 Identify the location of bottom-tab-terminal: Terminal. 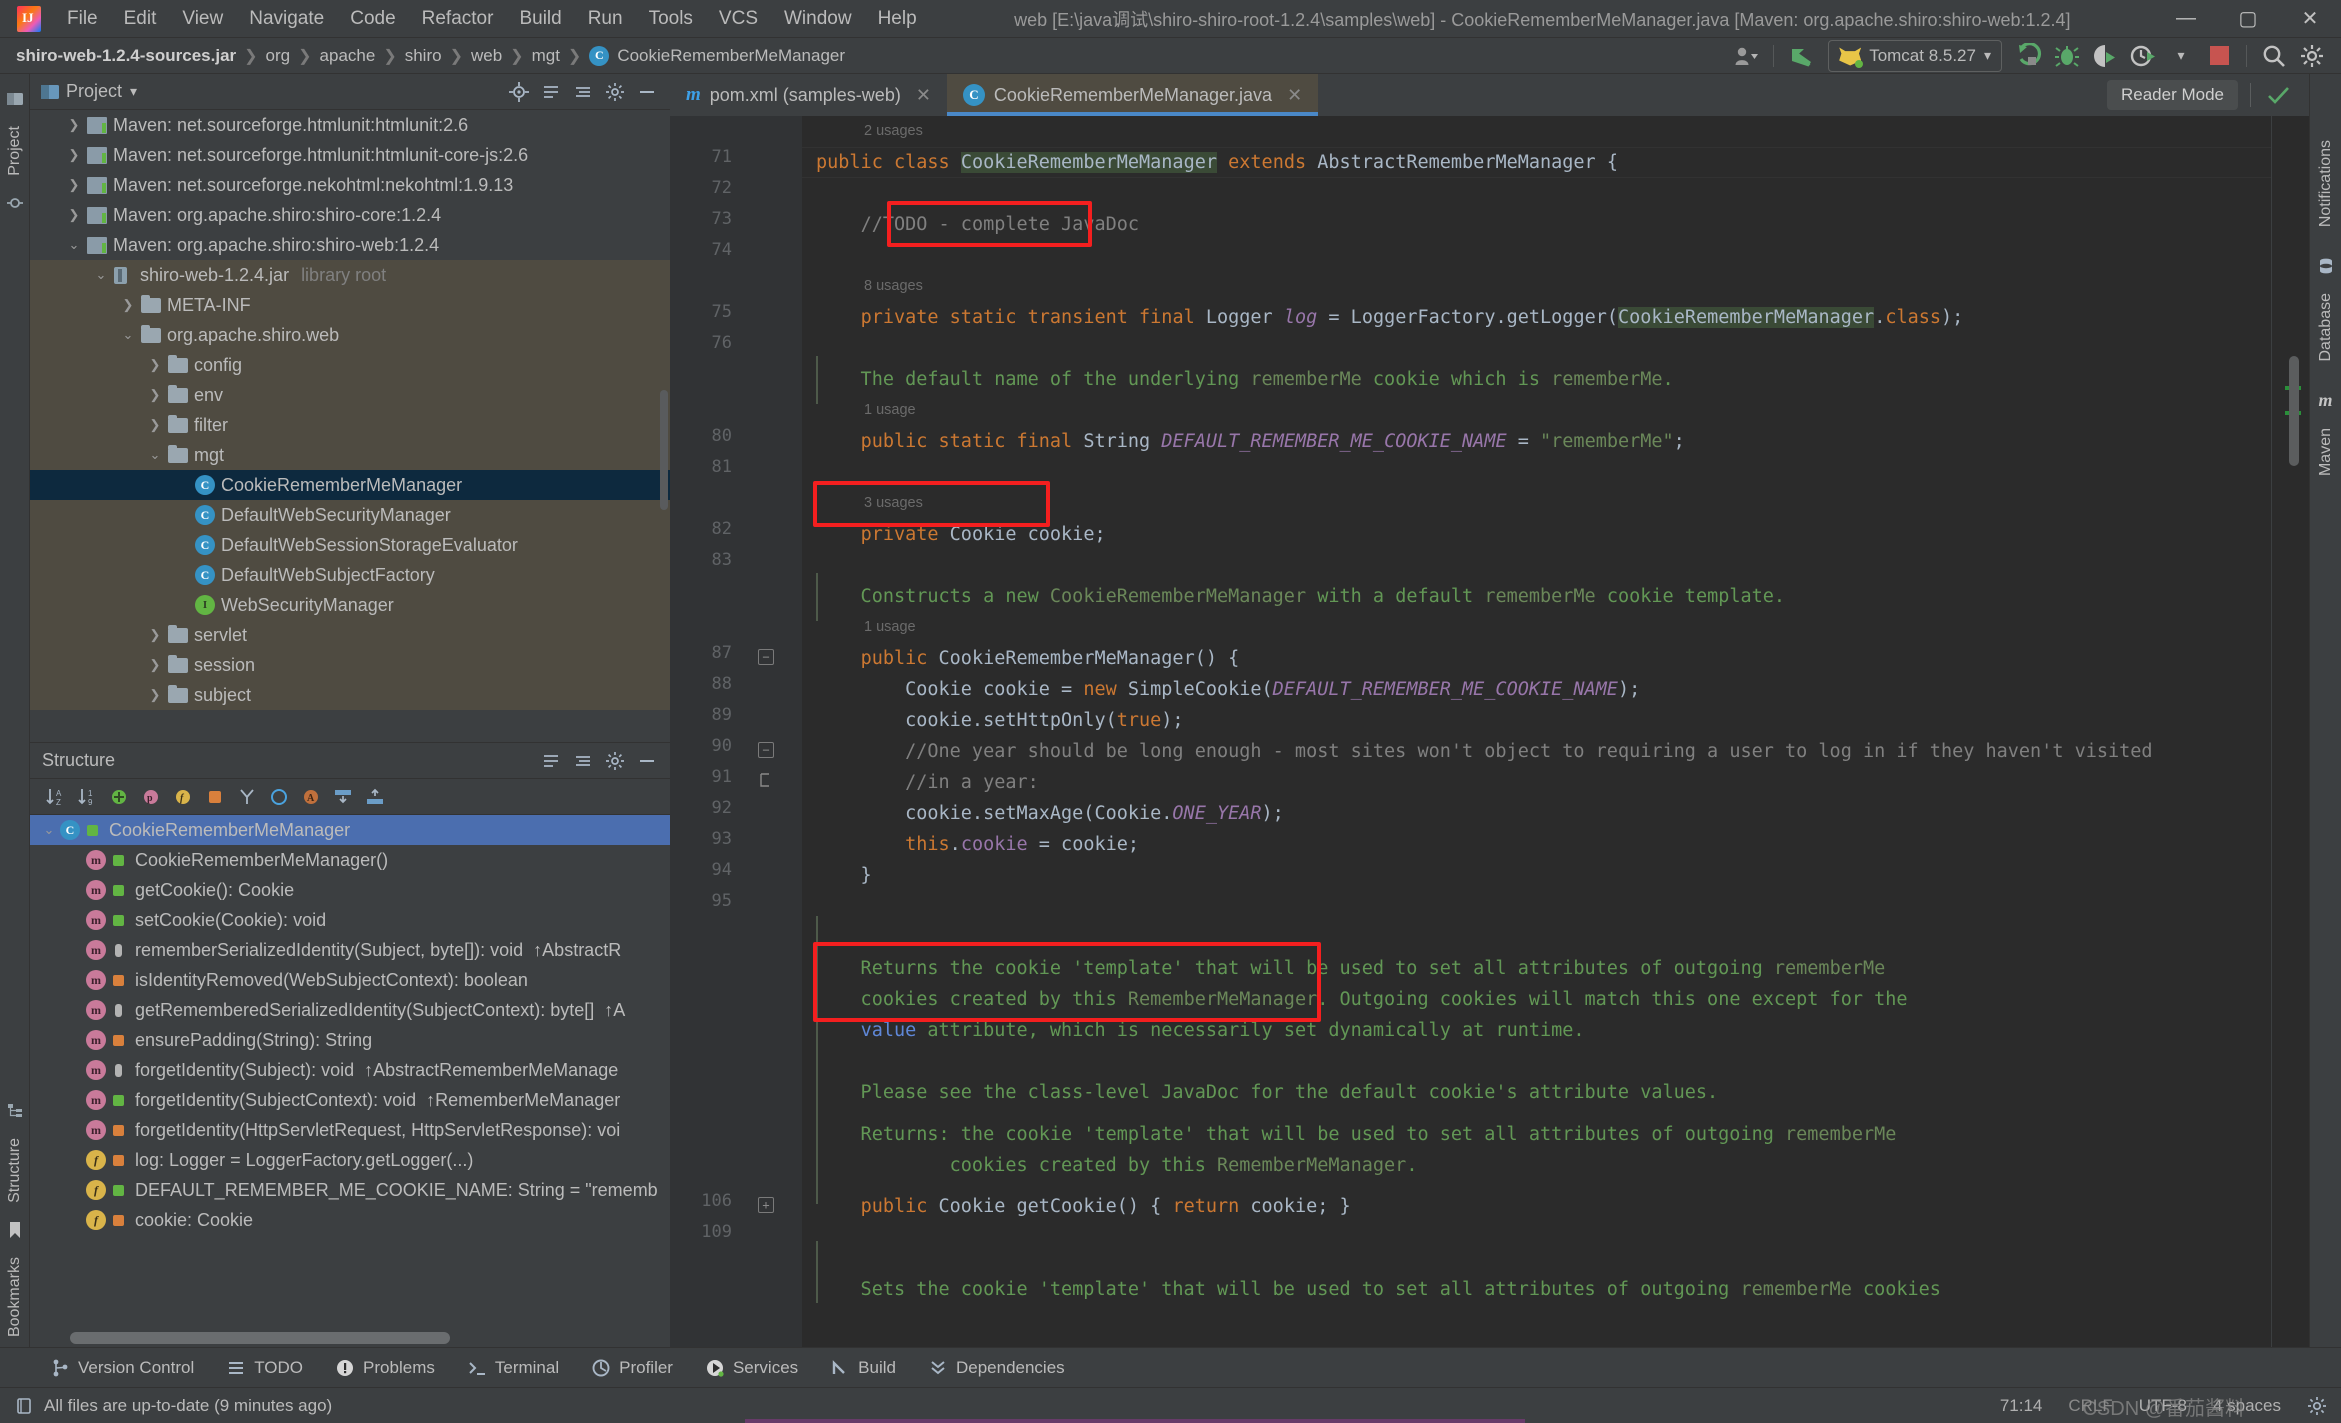
(513, 1368).